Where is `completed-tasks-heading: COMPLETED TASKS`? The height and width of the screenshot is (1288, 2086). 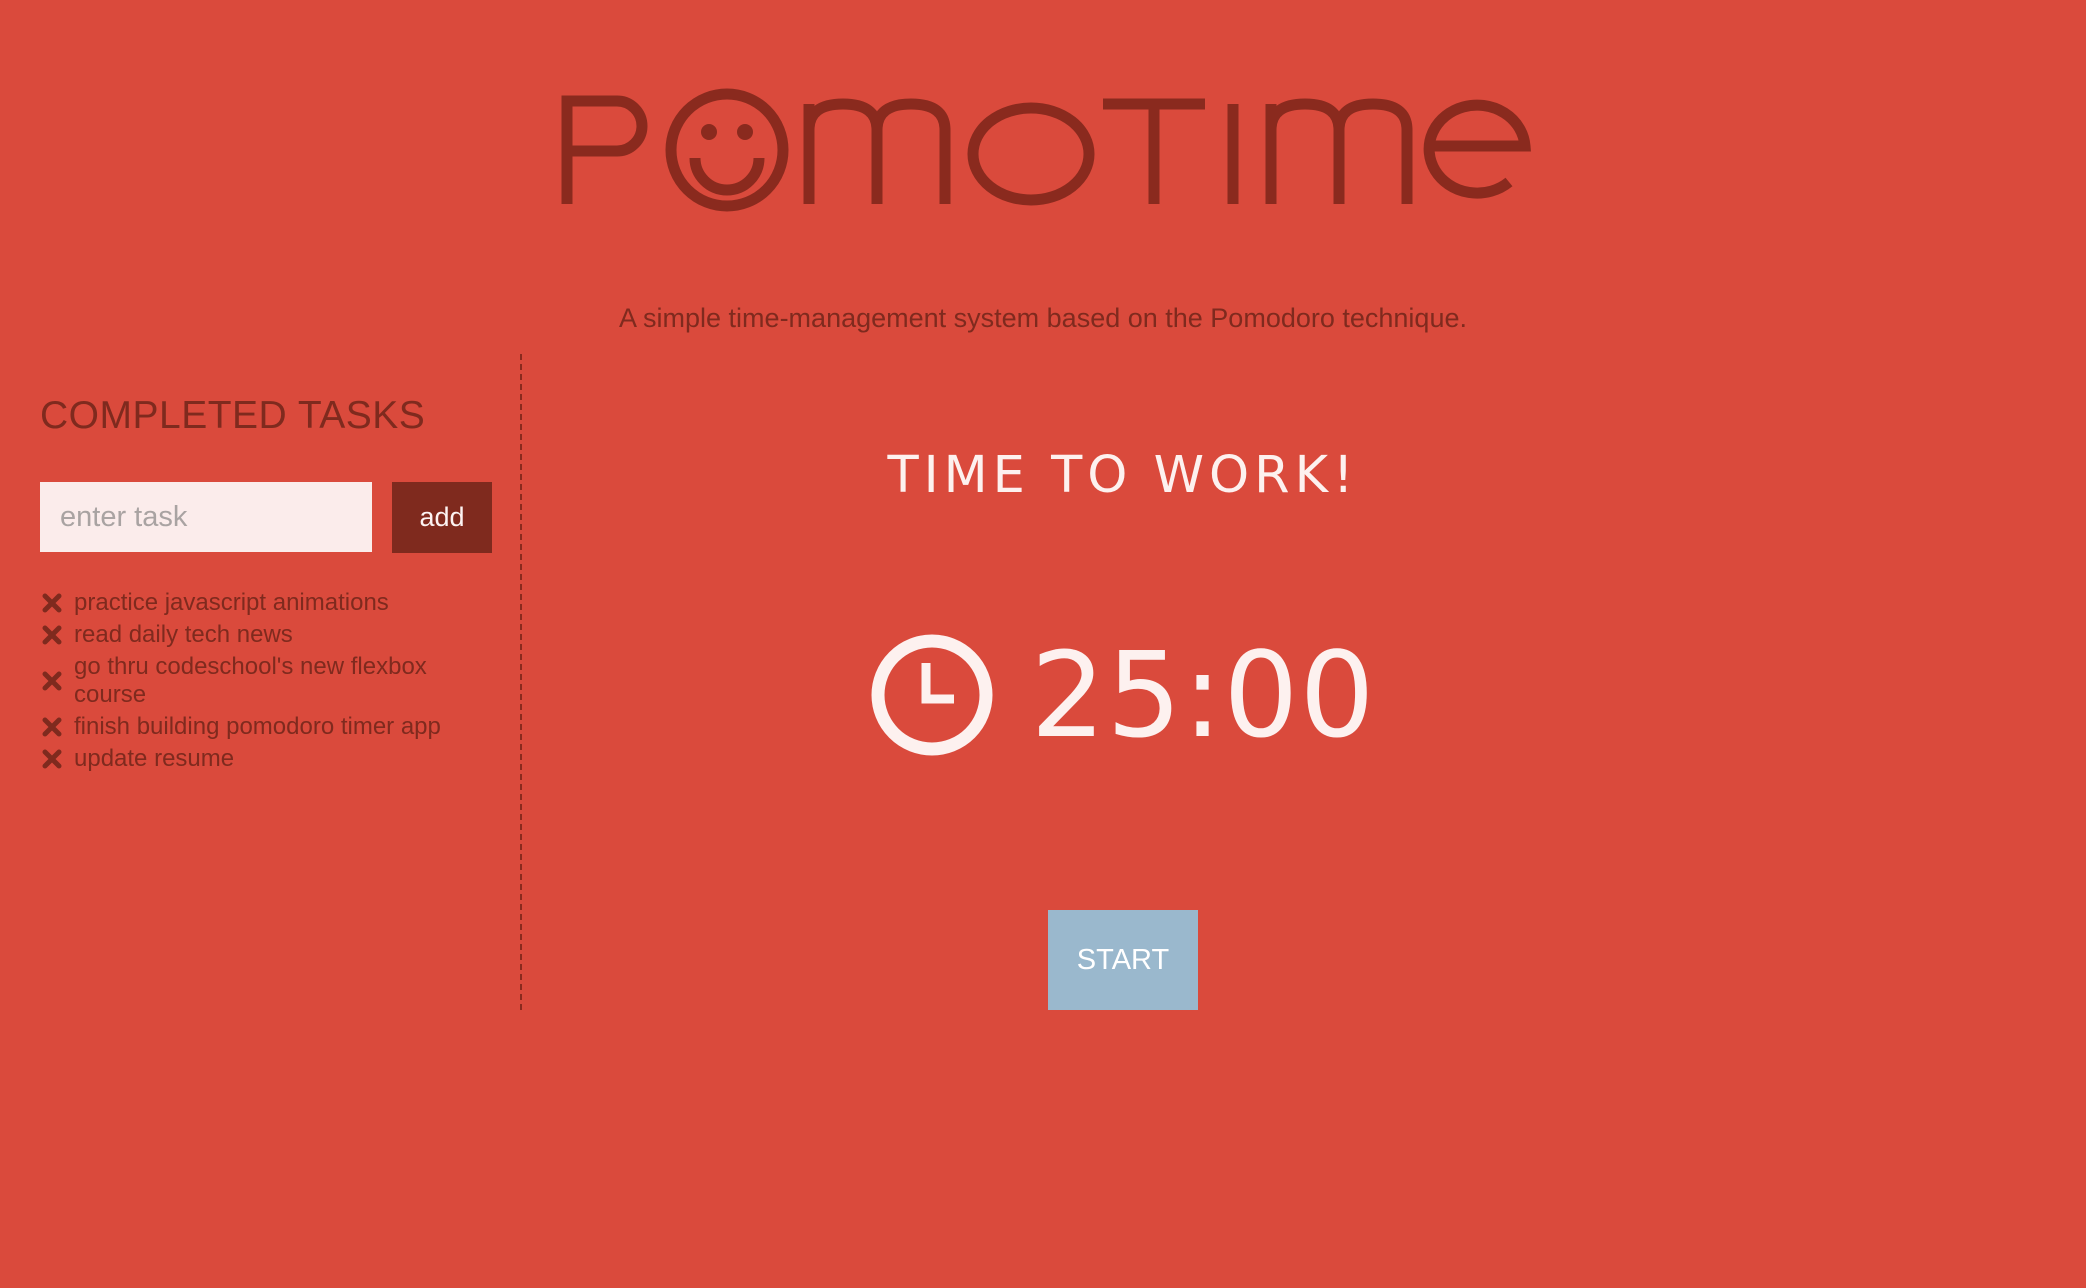 completed-tasks-heading: COMPLETED TASKS is located at coordinates (233, 415).